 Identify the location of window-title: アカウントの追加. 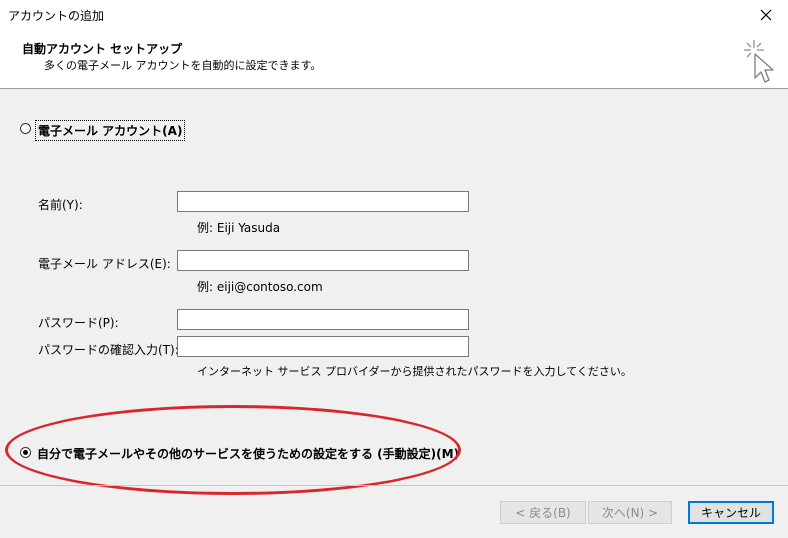
(56, 16).